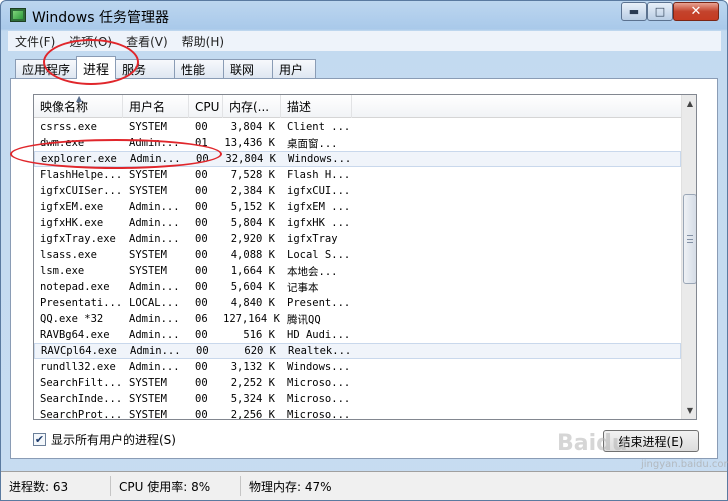 The height and width of the screenshot is (501, 728). What do you see at coordinates (689, 103) in the screenshot?
I see `scroll-up-icon: ▲` at bounding box center [689, 103].